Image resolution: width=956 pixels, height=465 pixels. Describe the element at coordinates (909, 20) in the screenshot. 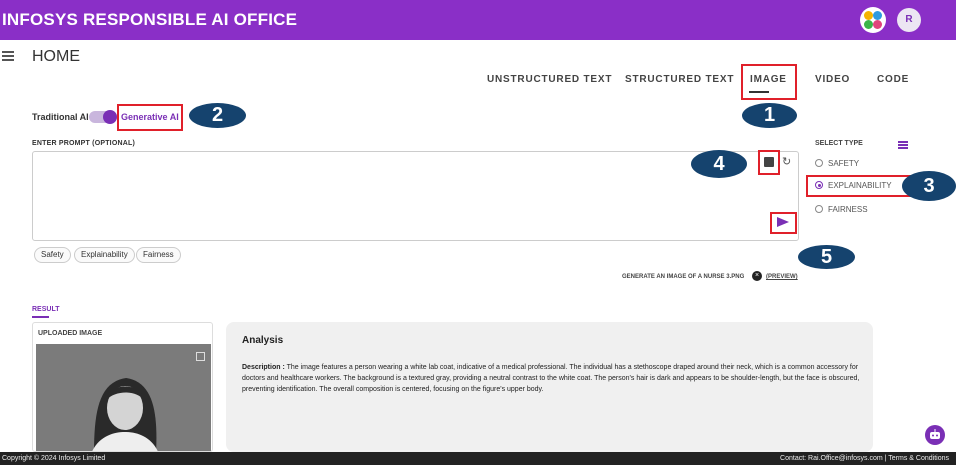

I see `user-avatar: R` at that location.